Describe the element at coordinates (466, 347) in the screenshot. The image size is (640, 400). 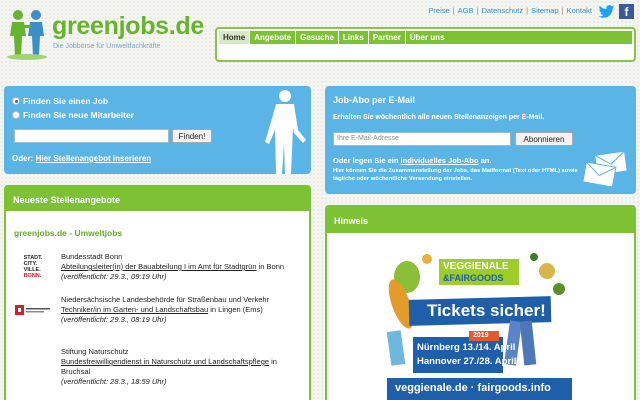
I see `ad-event-1: Nürnberg 13./14. April` at that location.